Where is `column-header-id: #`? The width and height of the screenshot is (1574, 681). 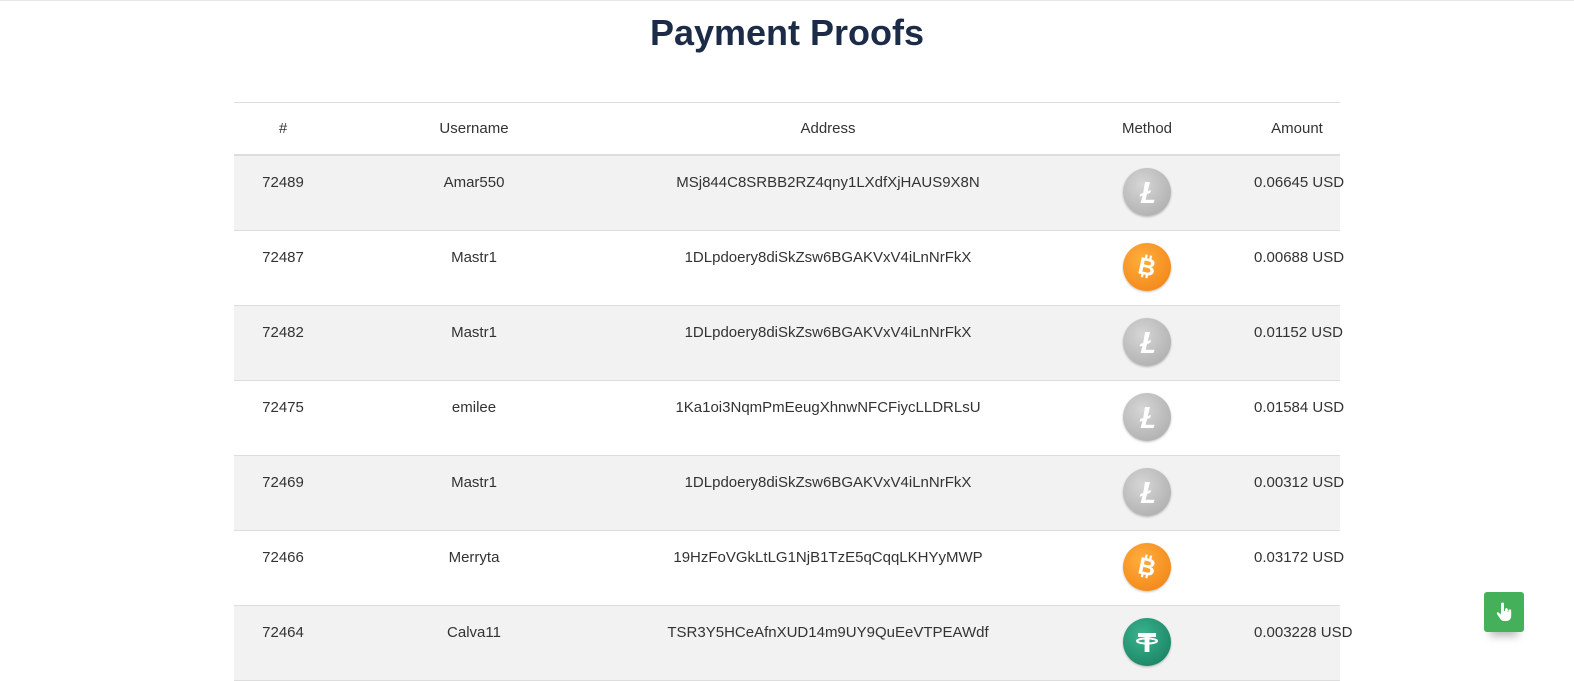
column-header-id: # is located at coordinates (283, 128).